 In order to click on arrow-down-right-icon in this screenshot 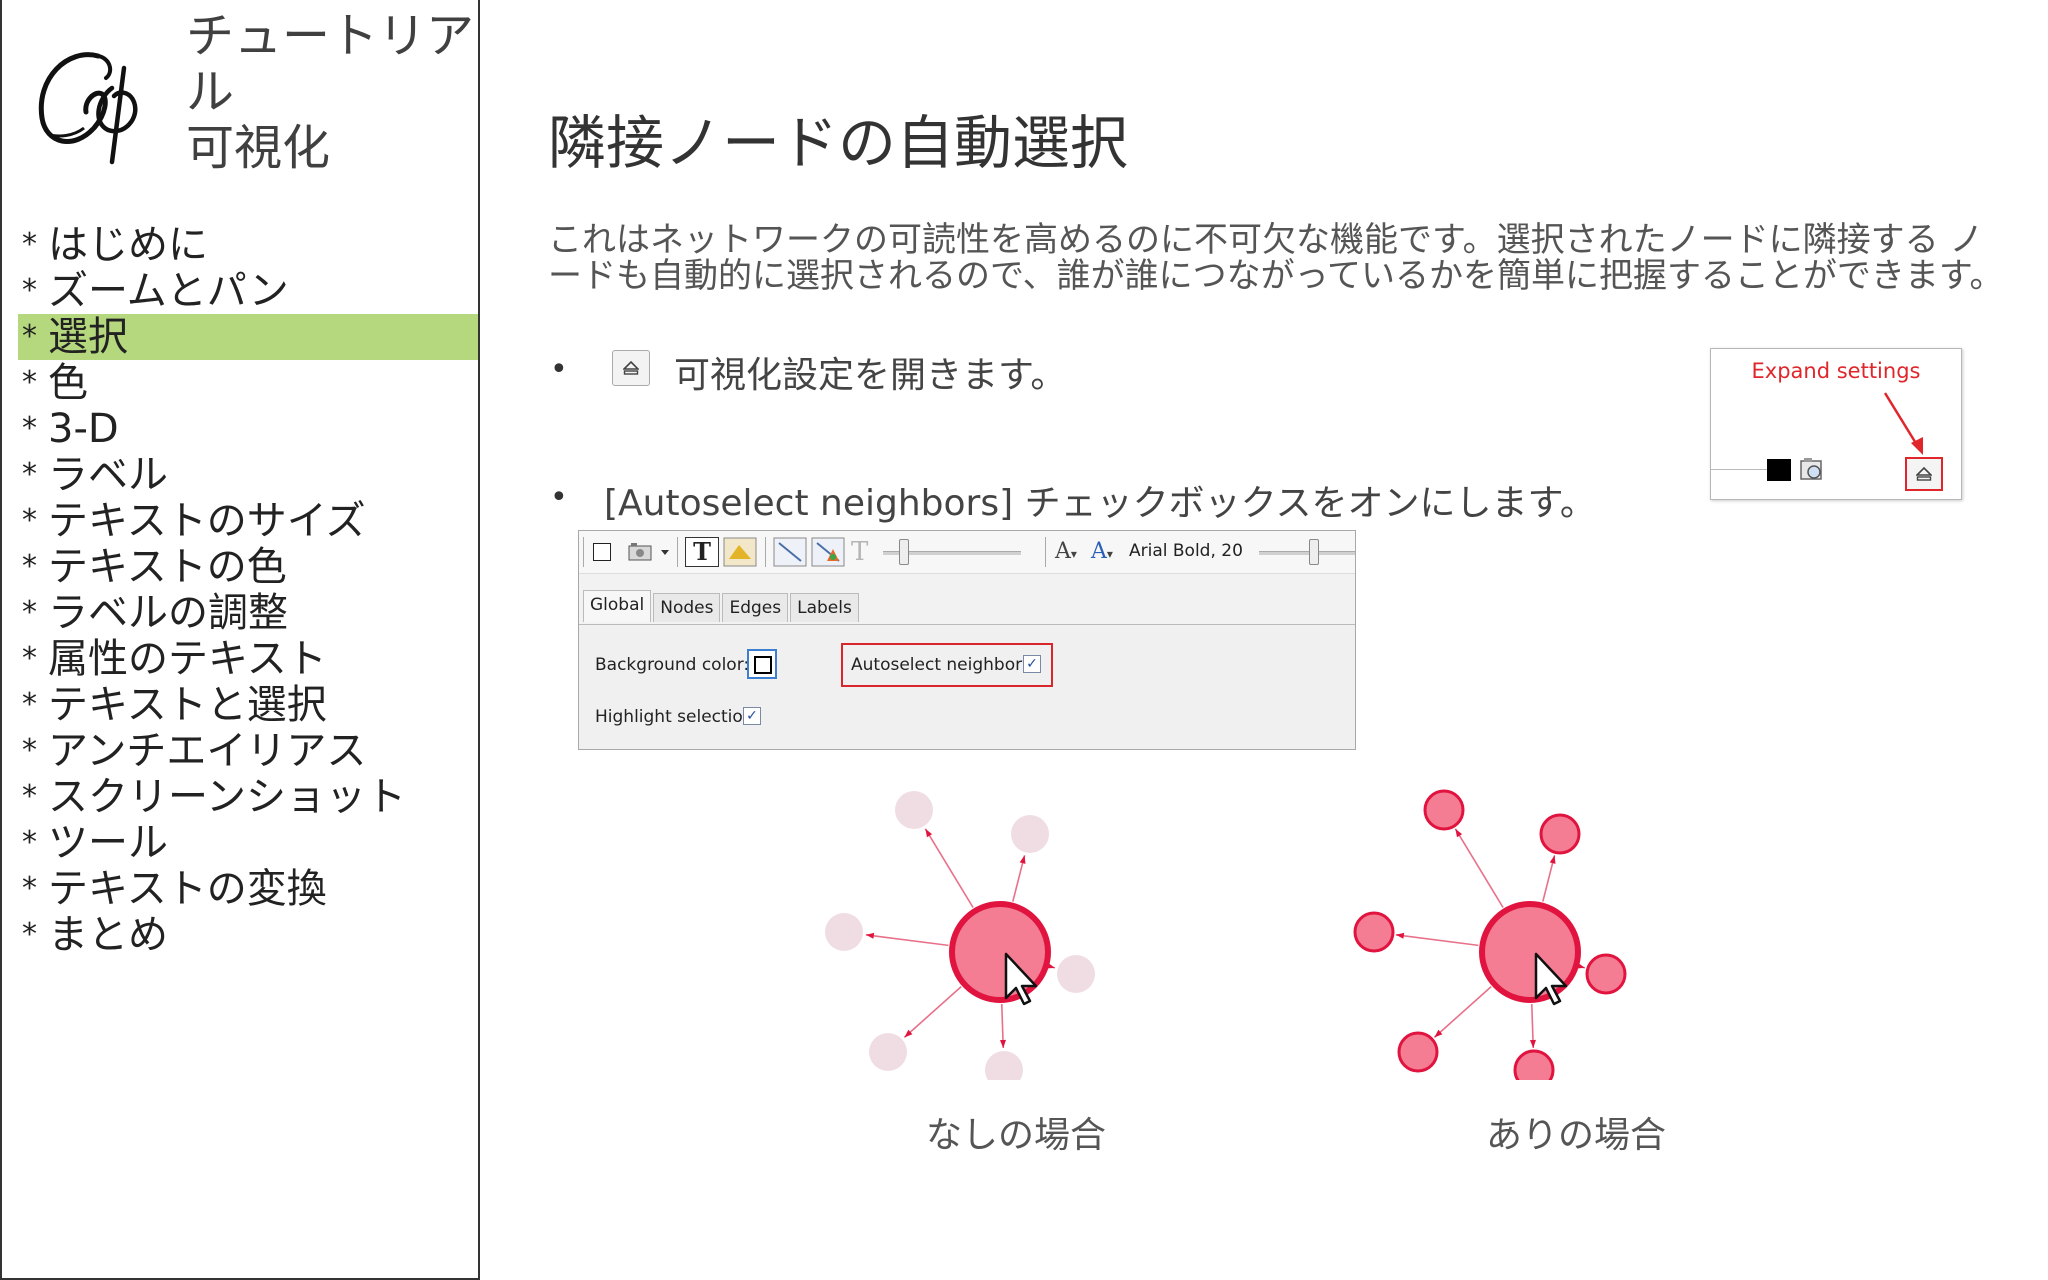, I will do `click(1903, 423)`.